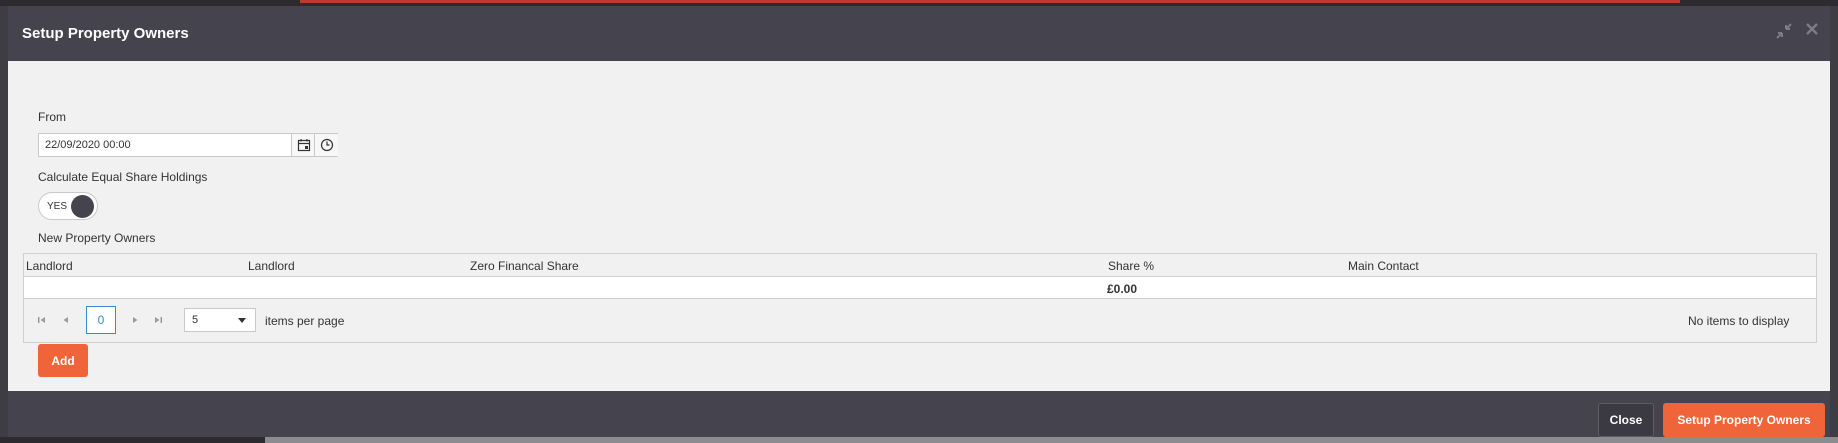 The height and width of the screenshot is (443, 1838). I want to click on equal-share-label: Calculate Equal Share Holdings, so click(123, 177).